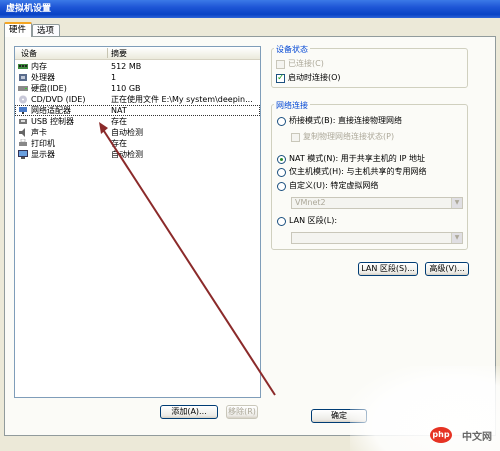 The height and width of the screenshot is (451, 500). Describe the element at coordinates (103, 128) in the screenshot. I see `annotation-arrowhead-icon` at that location.